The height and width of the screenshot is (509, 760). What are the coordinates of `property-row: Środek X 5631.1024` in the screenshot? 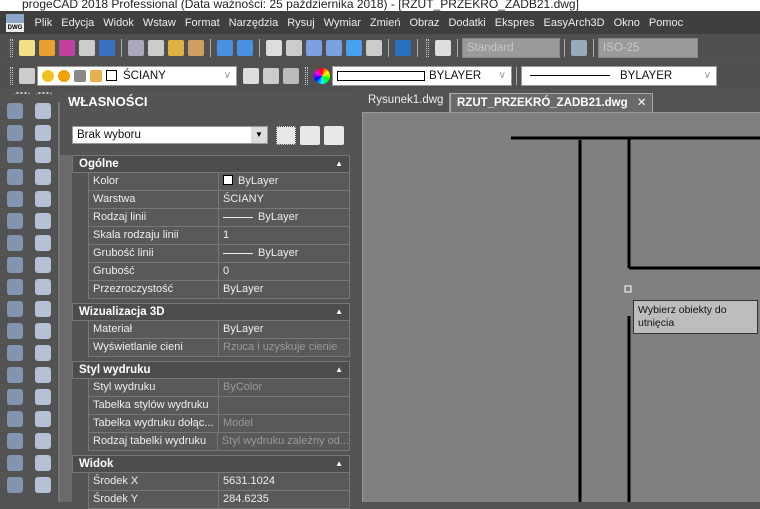 It's located at (219, 482).